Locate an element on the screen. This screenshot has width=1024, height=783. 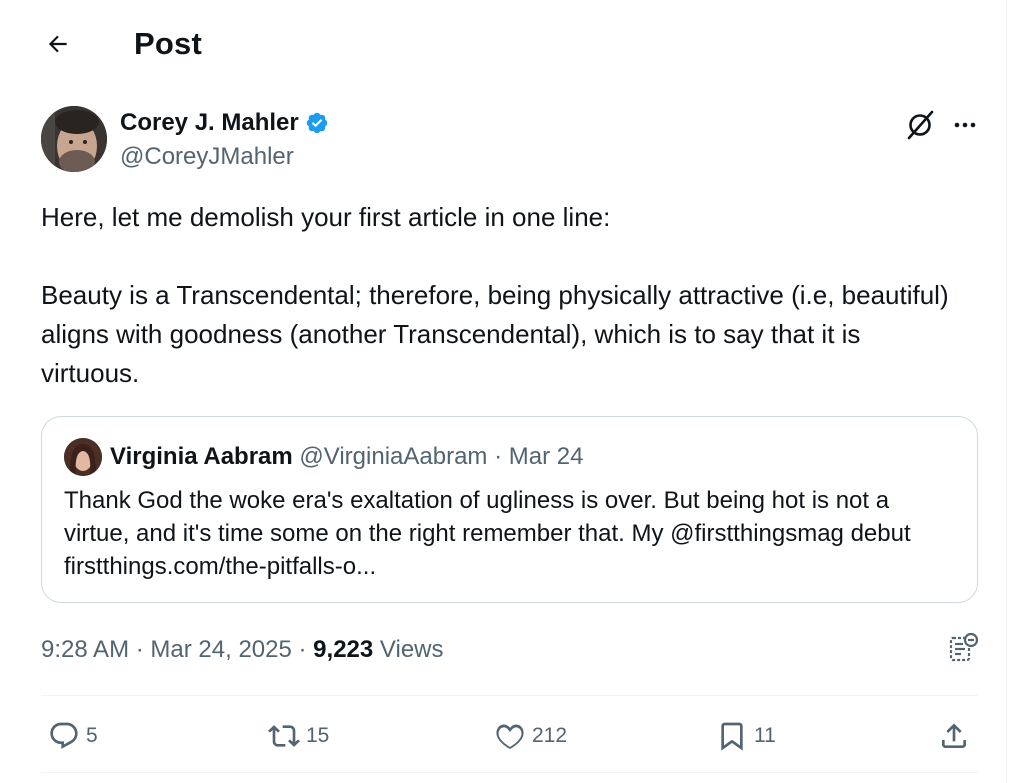
quote-avatar is located at coordinates (83, 457).